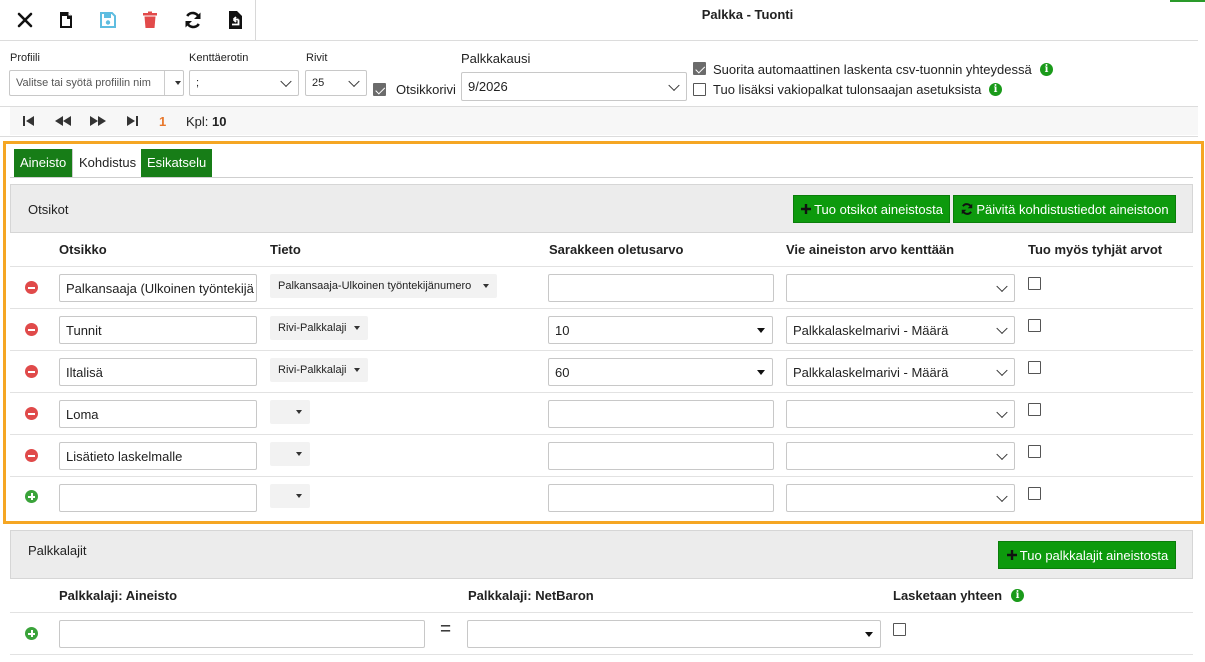 This screenshot has height=662, width=1205. Describe the element at coordinates (699, 68) in the screenshot. I see `auto-calc-checkbox` at that location.